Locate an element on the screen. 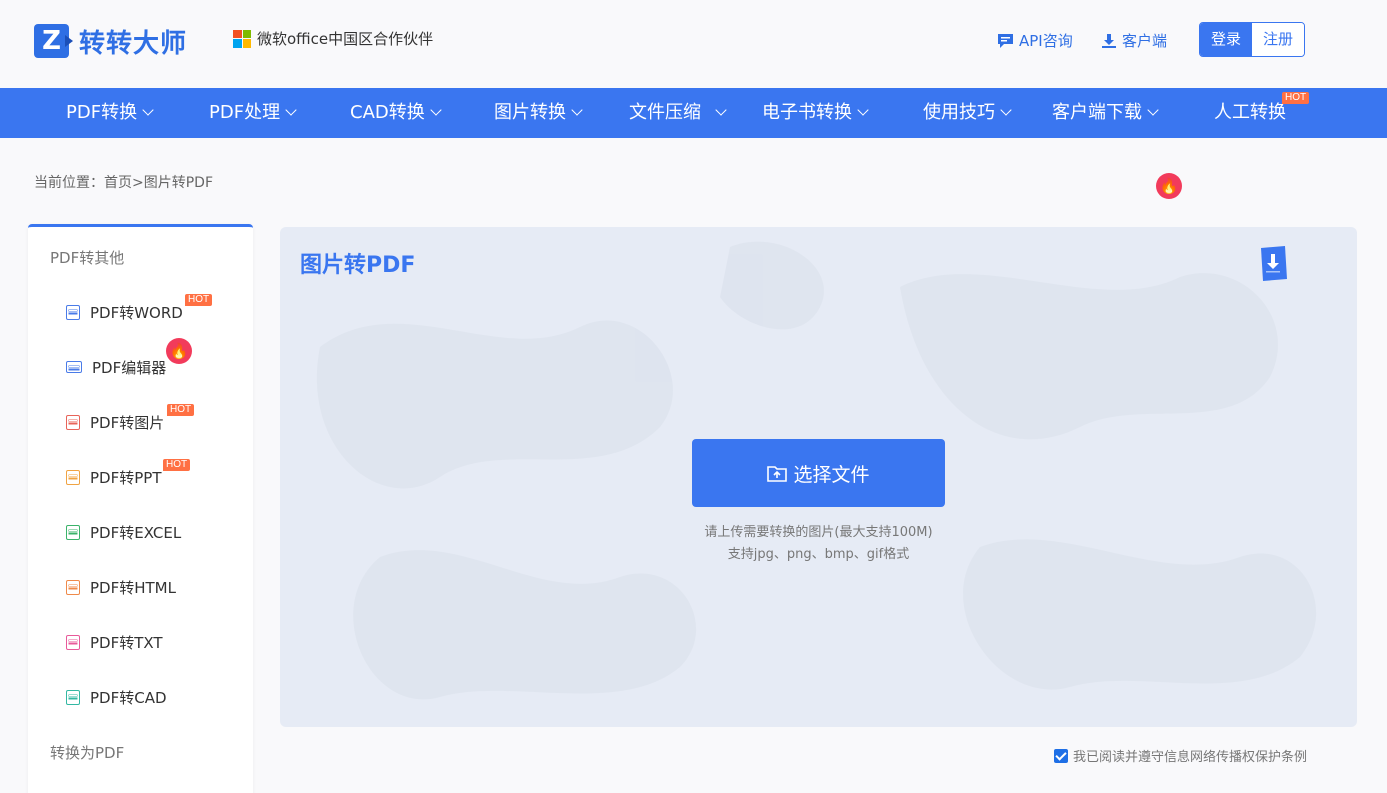 The height and width of the screenshot is (793, 1387). nav-client-download: 客户端下载 is located at coordinates (1105, 113).